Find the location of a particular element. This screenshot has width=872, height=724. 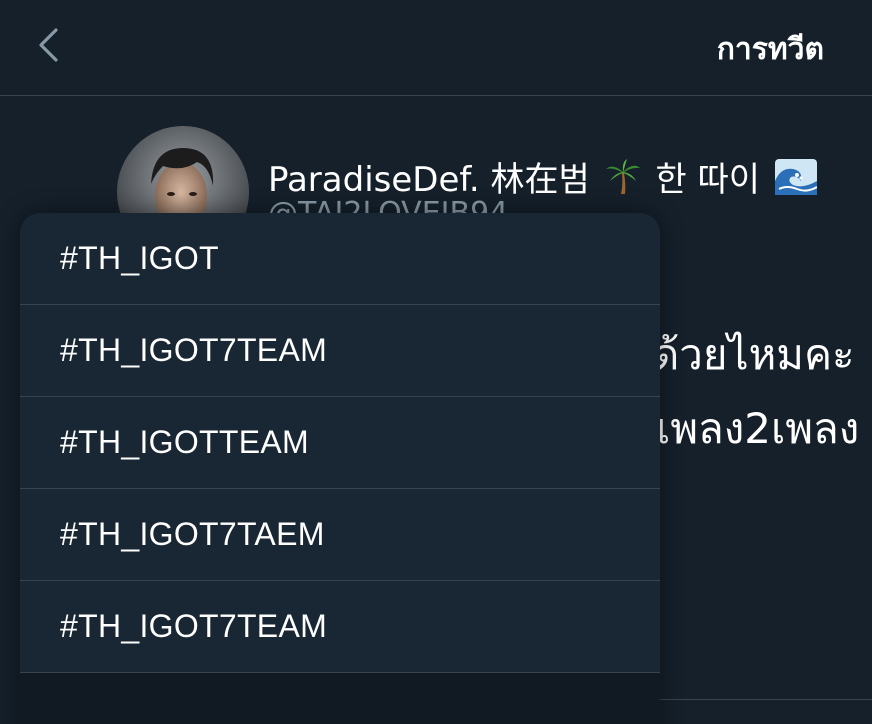

chevron-left-icon is located at coordinates (48, 45).